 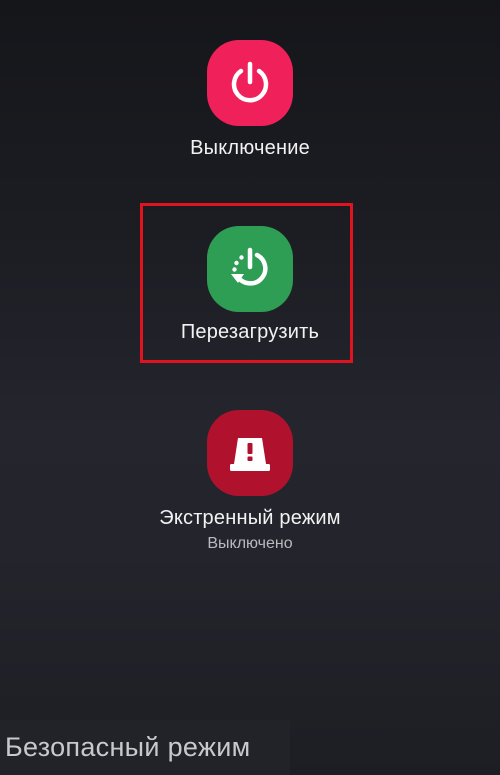 I want to click on restart-highlight-frame, so click(x=246, y=283).